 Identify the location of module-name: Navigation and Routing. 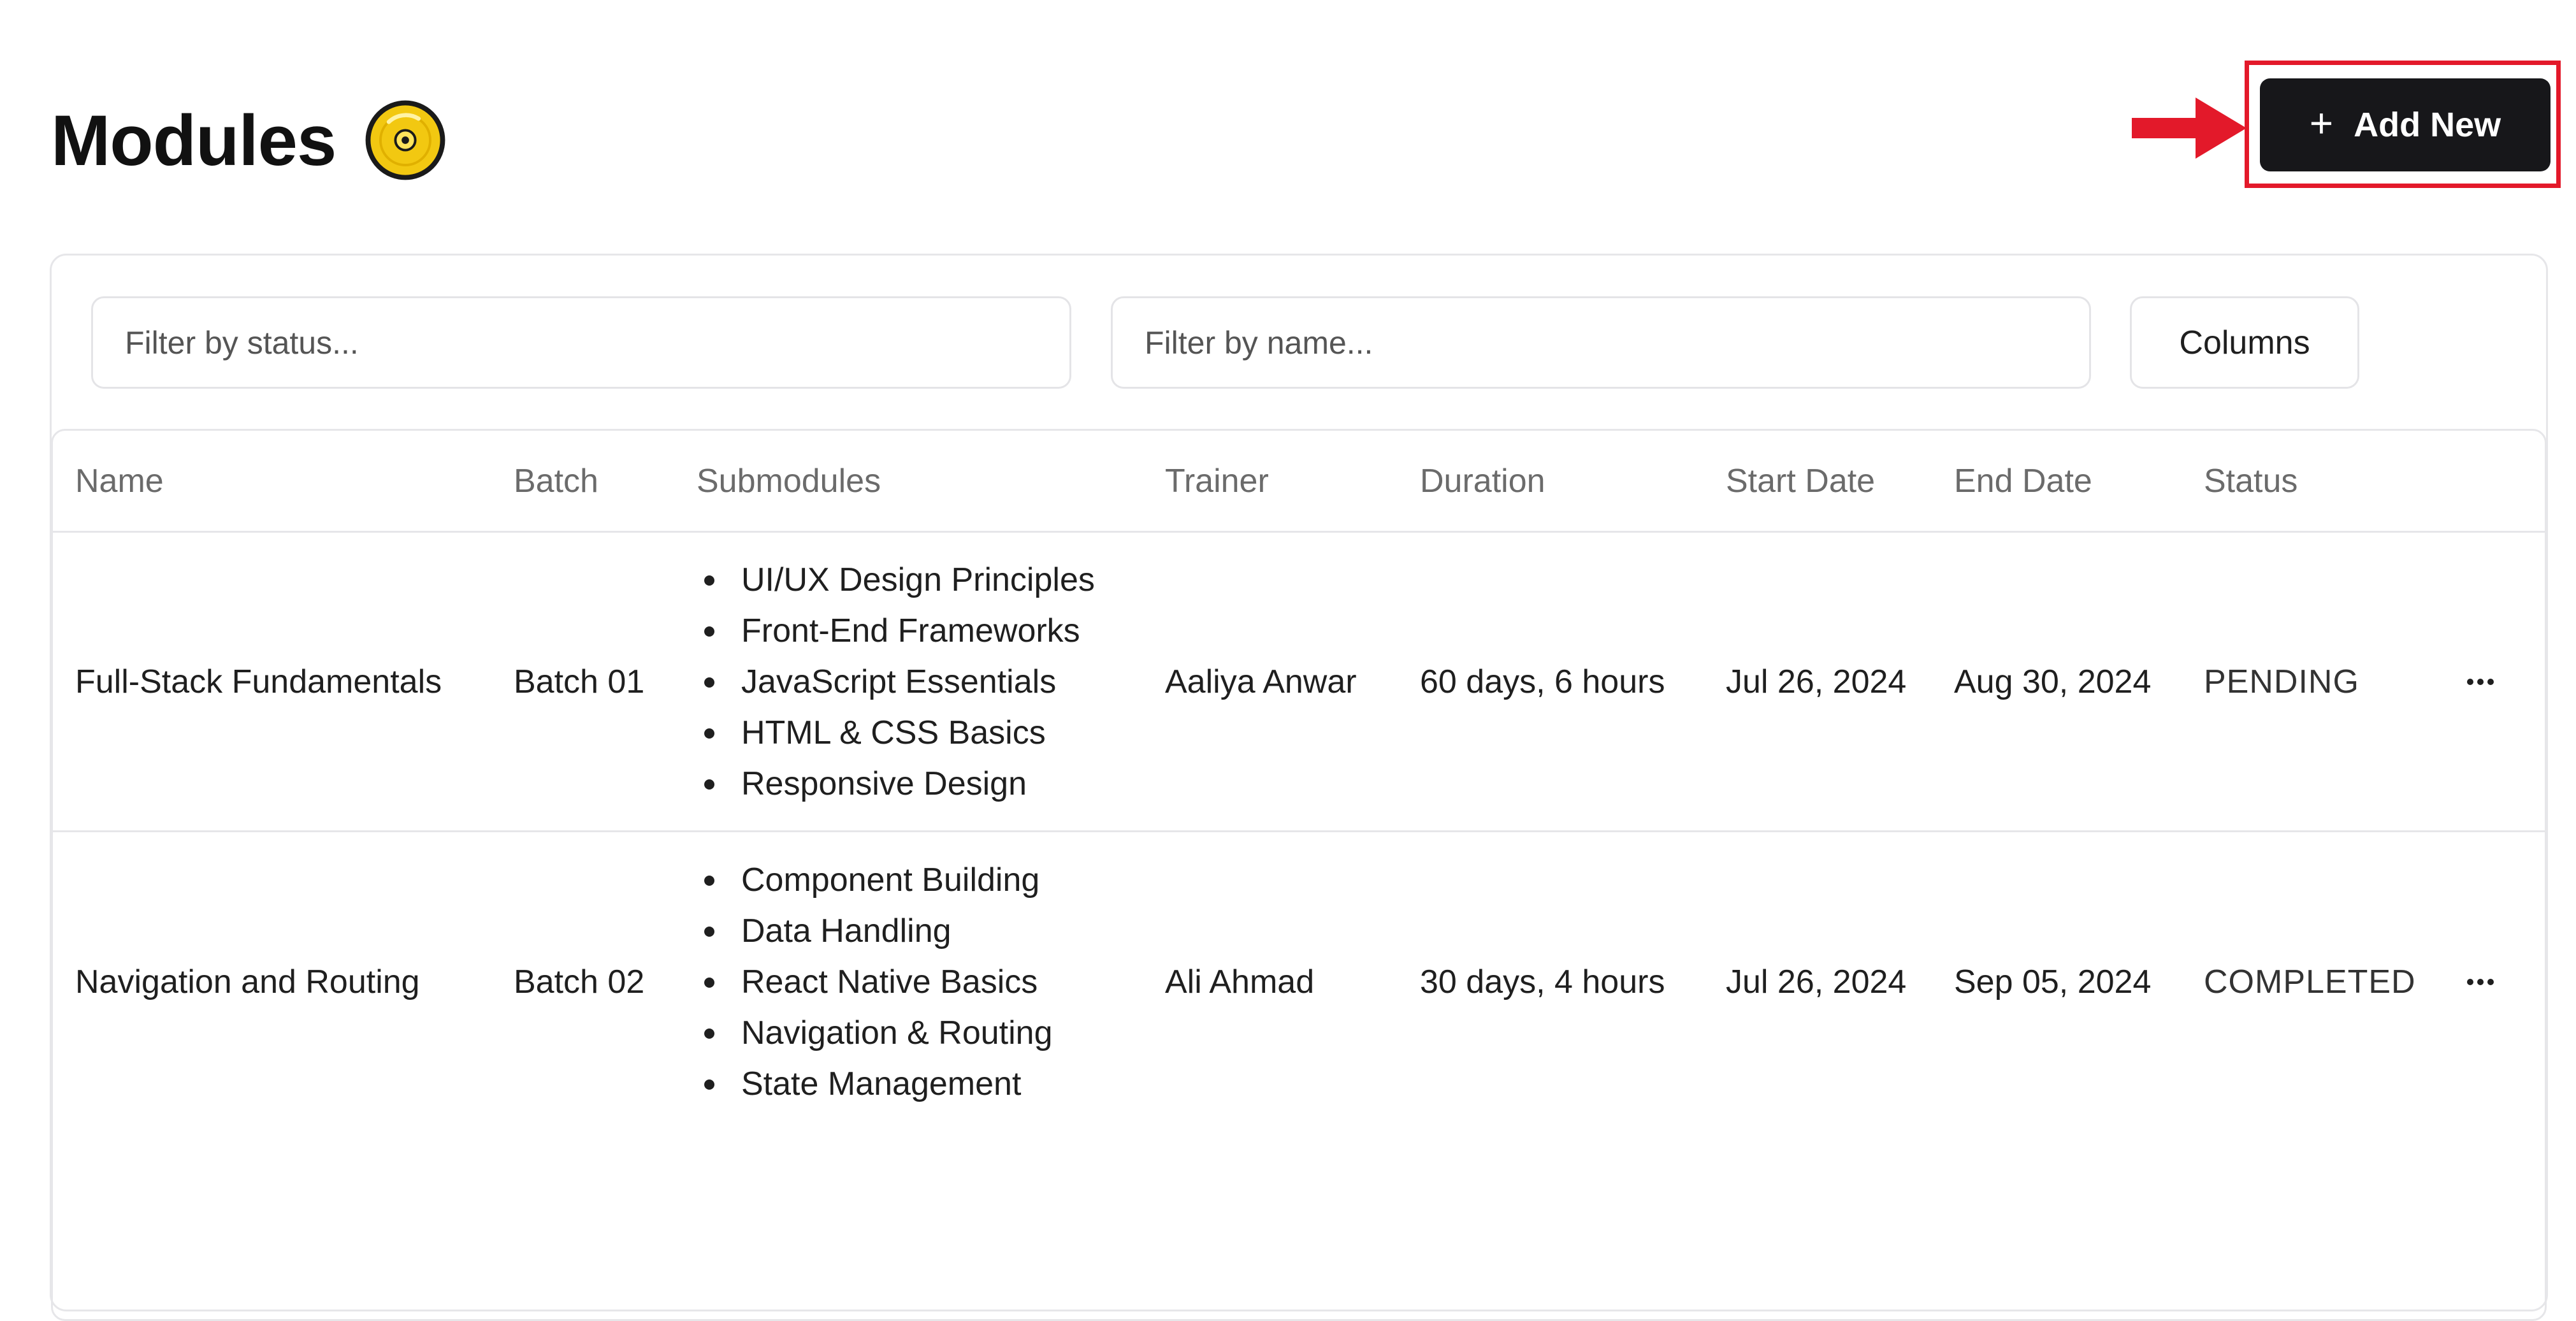
(247, 982).